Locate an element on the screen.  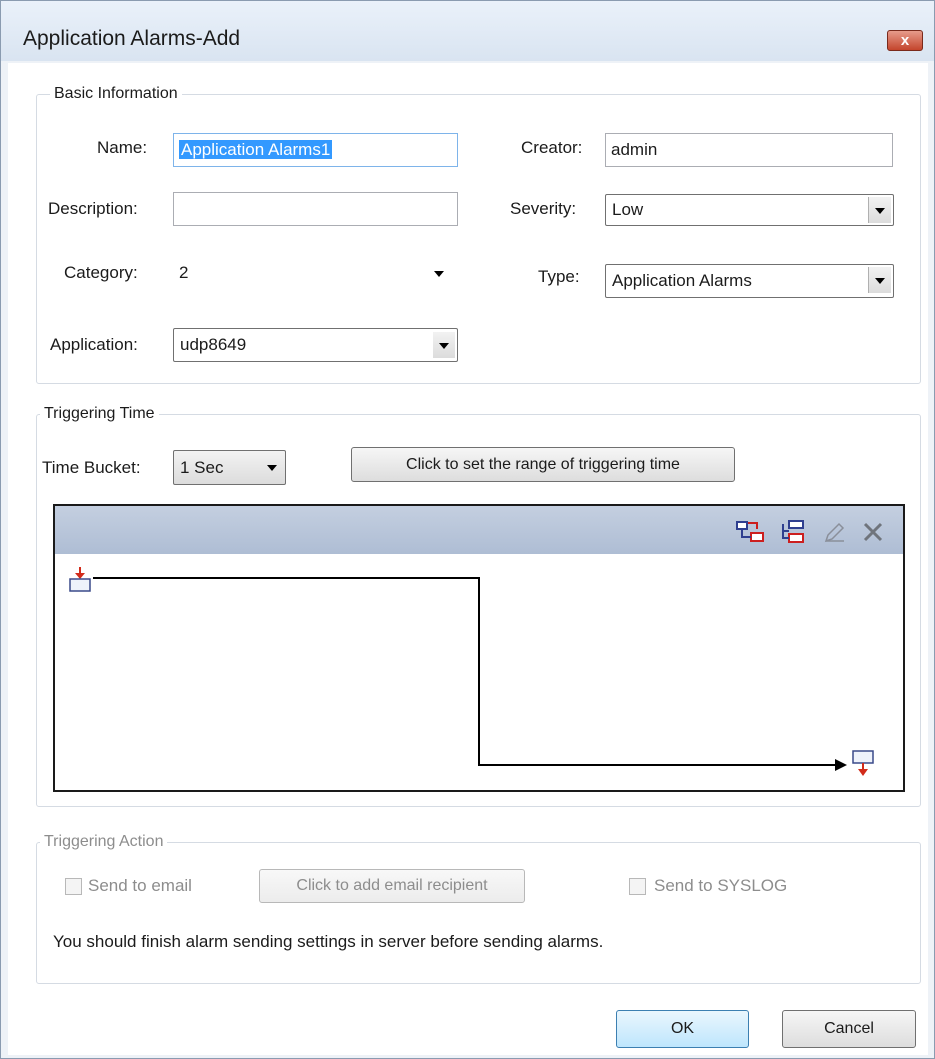
description-label: Description: is located at coordinates (93, 208).